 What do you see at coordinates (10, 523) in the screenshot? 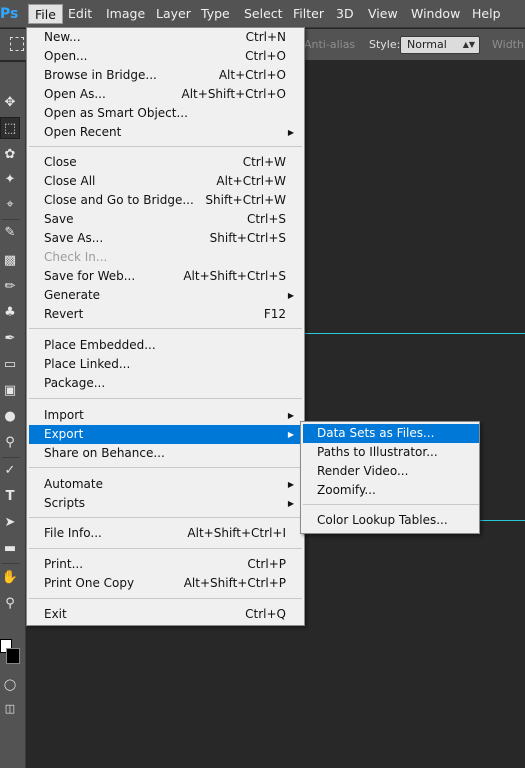
I see `path-selection-tool-icon: ➤` at bounding box center [10, 523].